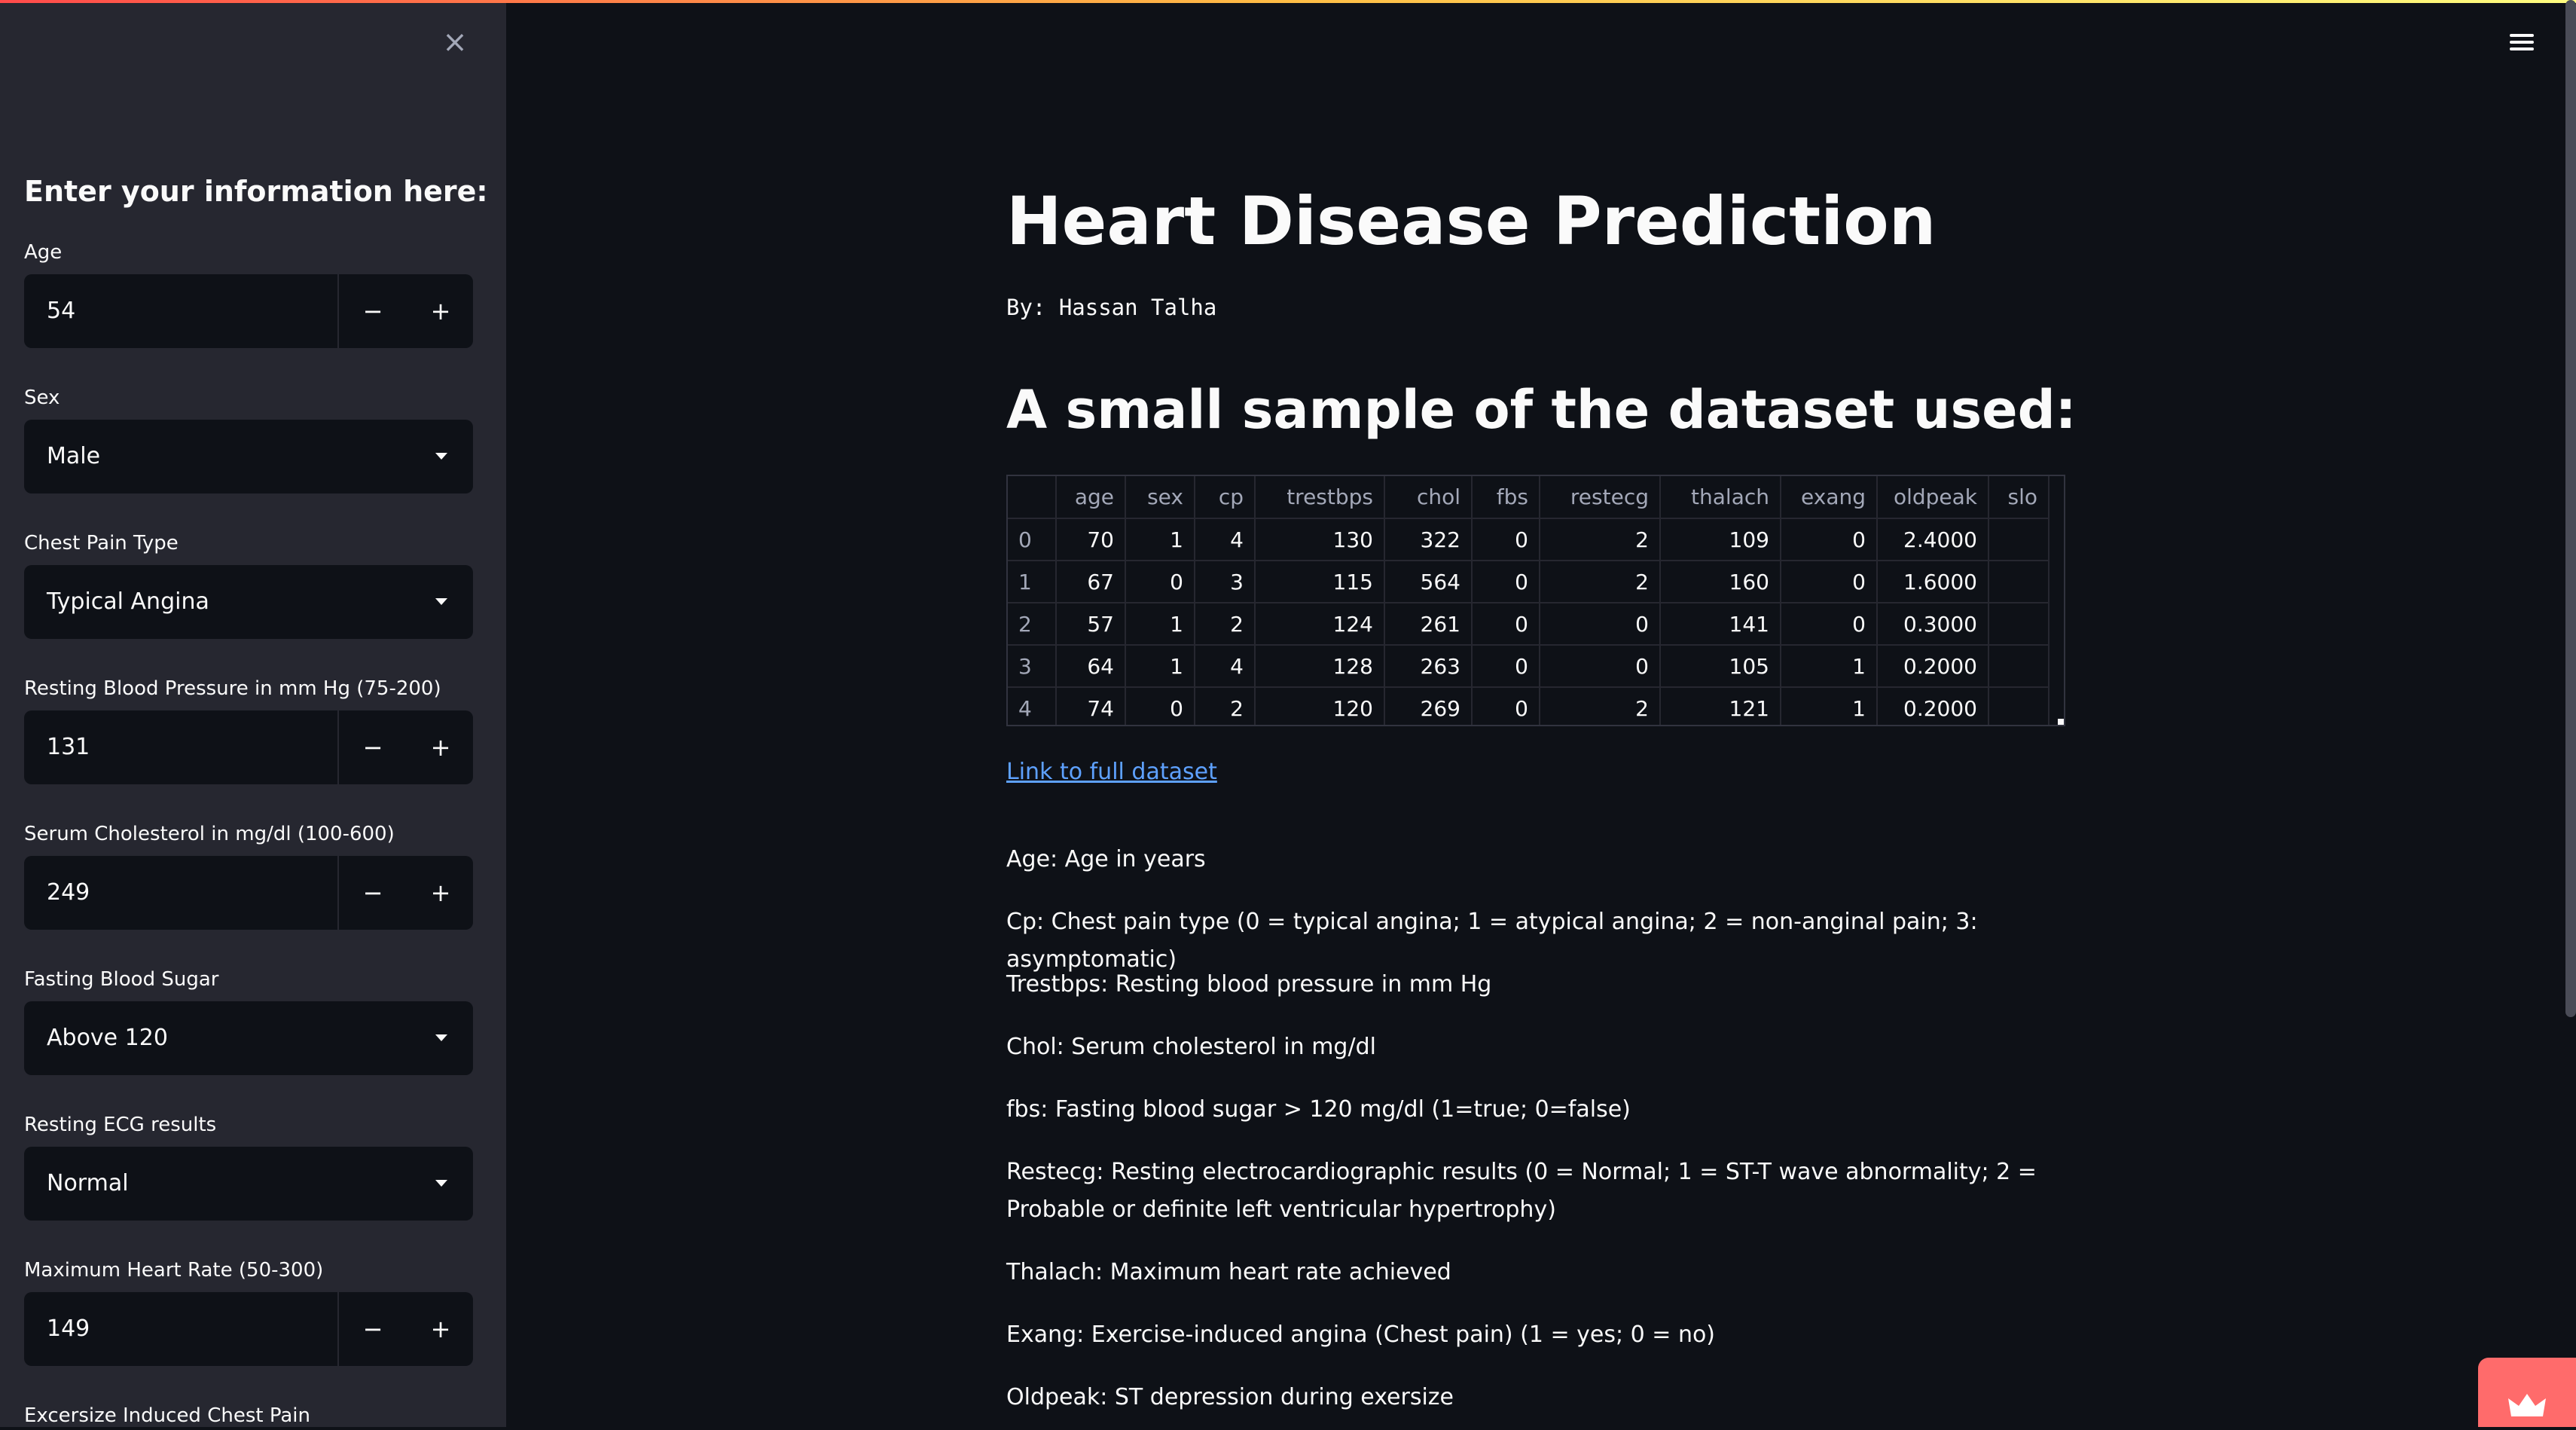 The height and width of the screenshot is (1430, 2576). I want to click on row-index-cell: 3, so click(1033, 667).